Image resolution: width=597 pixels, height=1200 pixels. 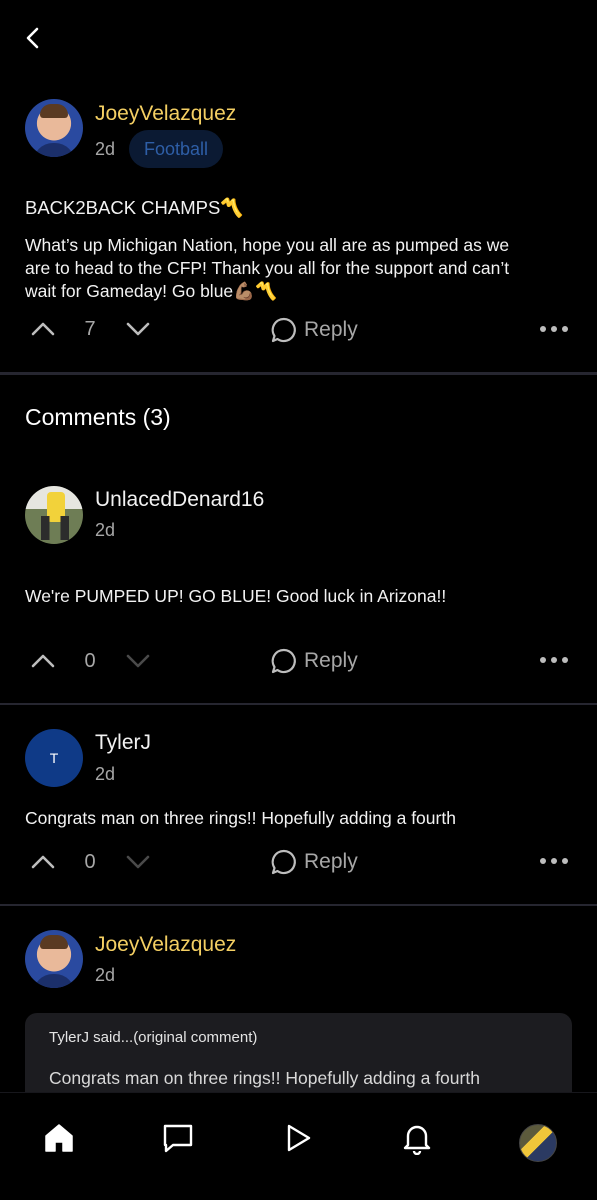 I want to click on comments-header: Comments (3), so click(x=98, y=417).